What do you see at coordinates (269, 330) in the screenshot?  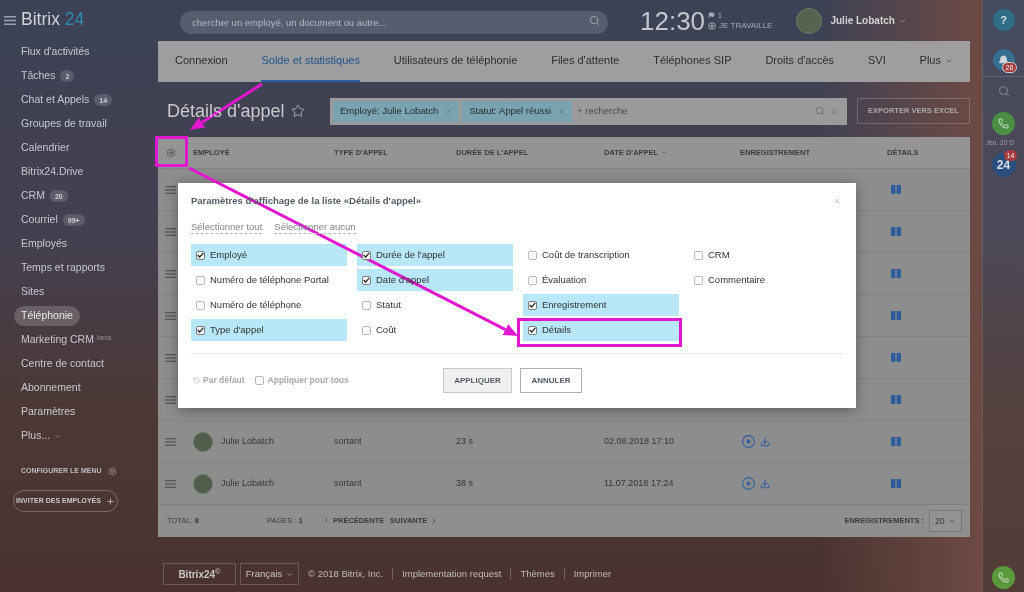 I see `column-option: Type d'appel` at bounding box center [269, 330].